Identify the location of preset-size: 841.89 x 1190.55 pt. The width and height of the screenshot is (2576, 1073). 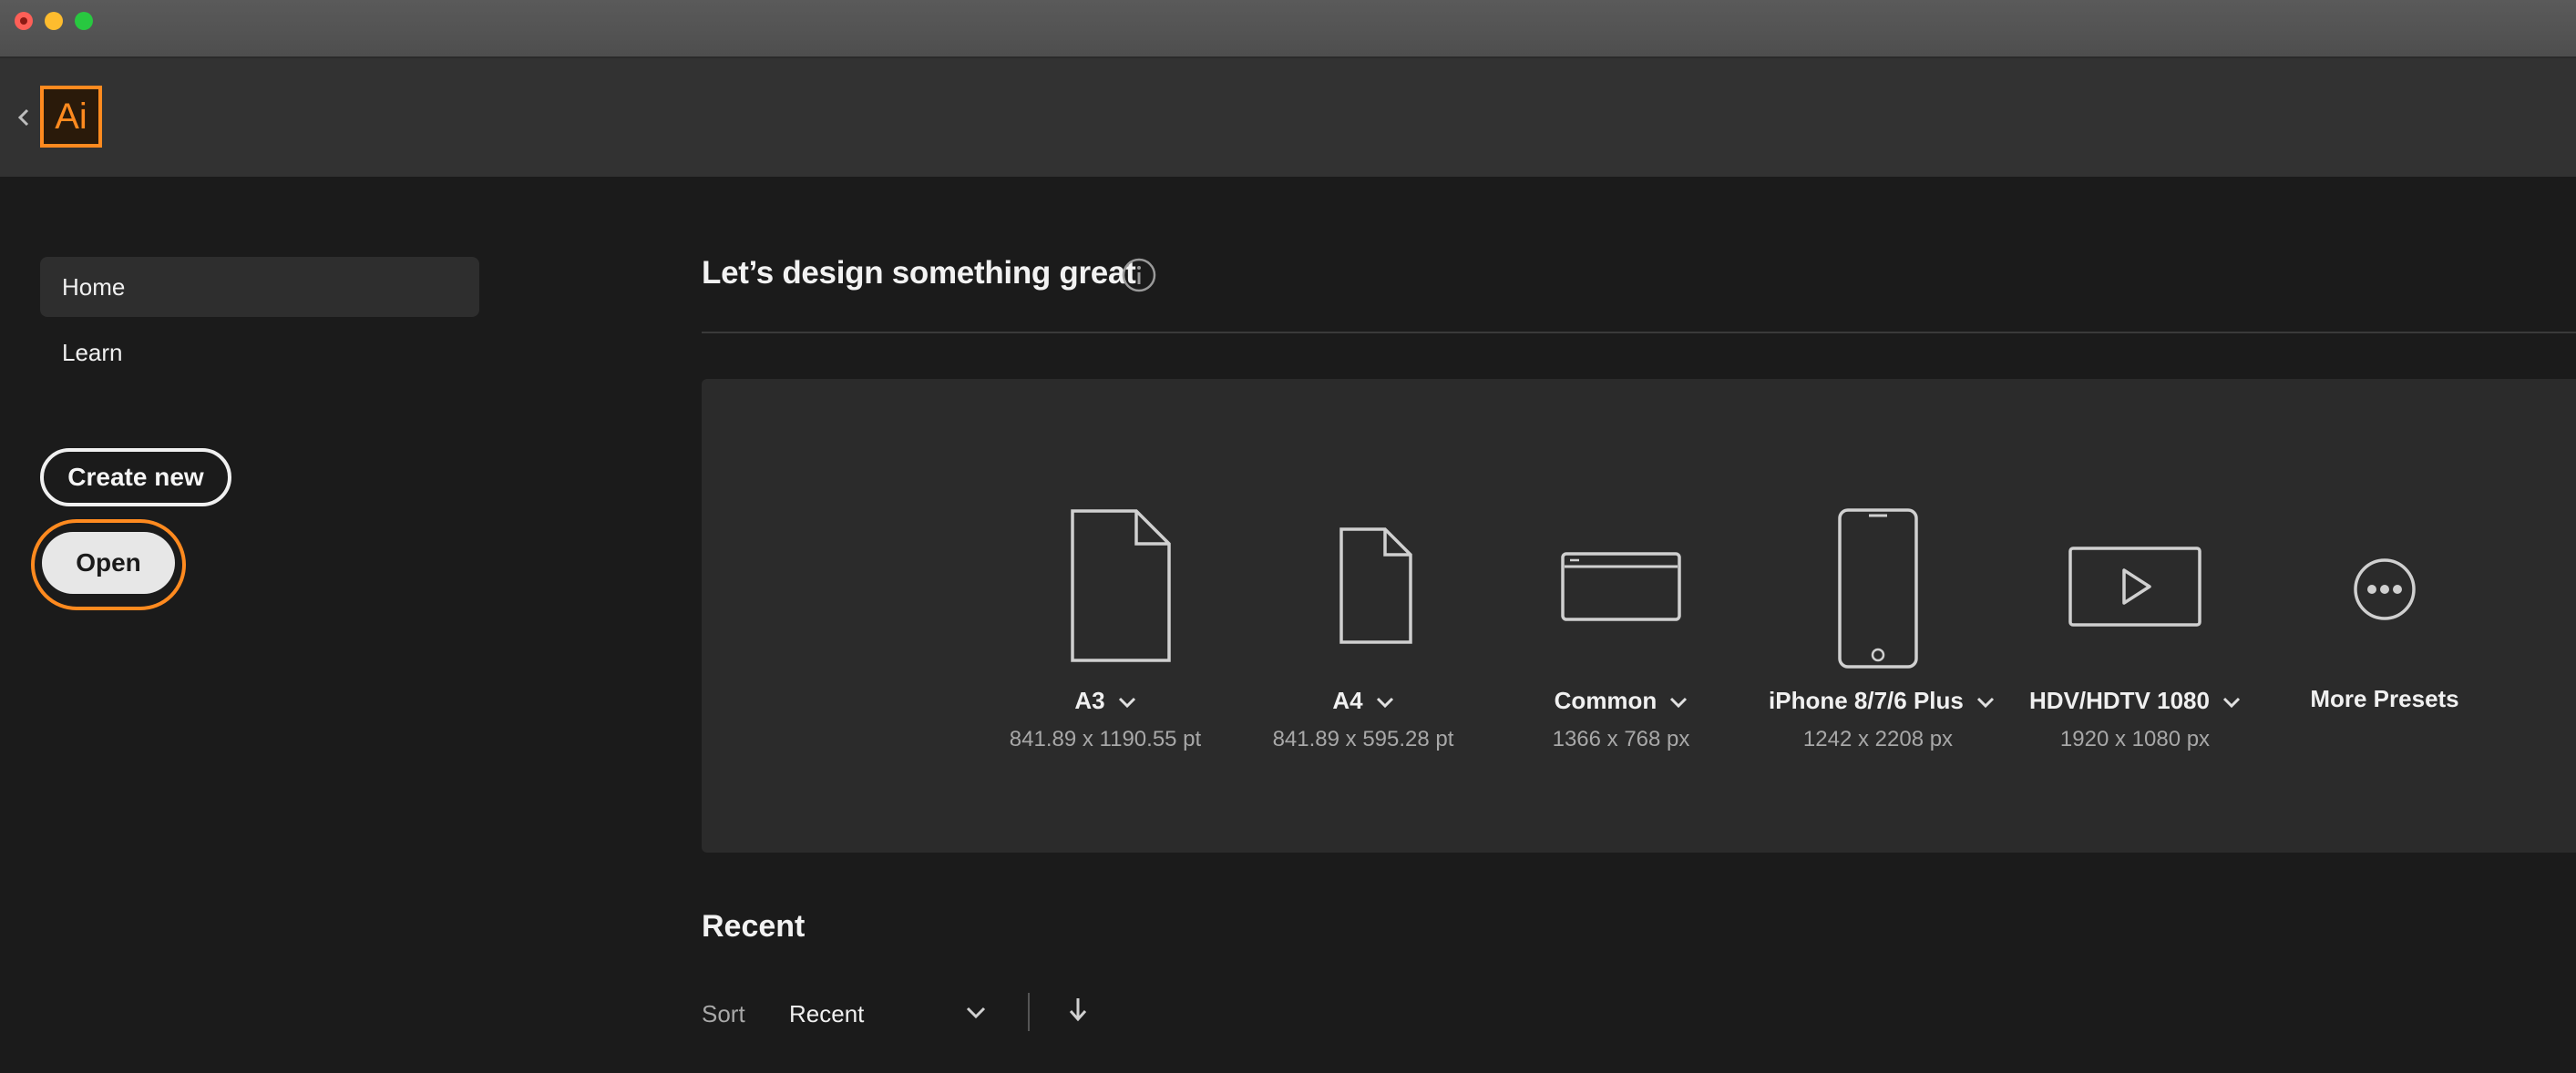
(1106, 739).